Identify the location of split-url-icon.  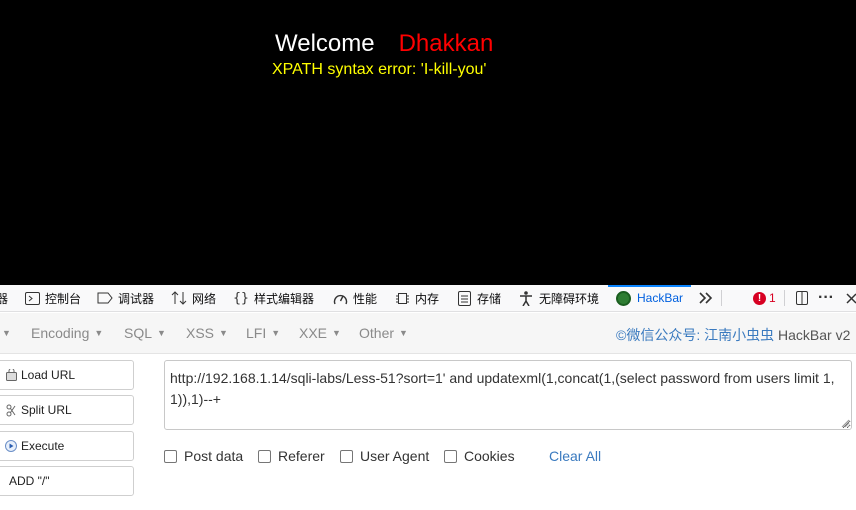
(11, 410).